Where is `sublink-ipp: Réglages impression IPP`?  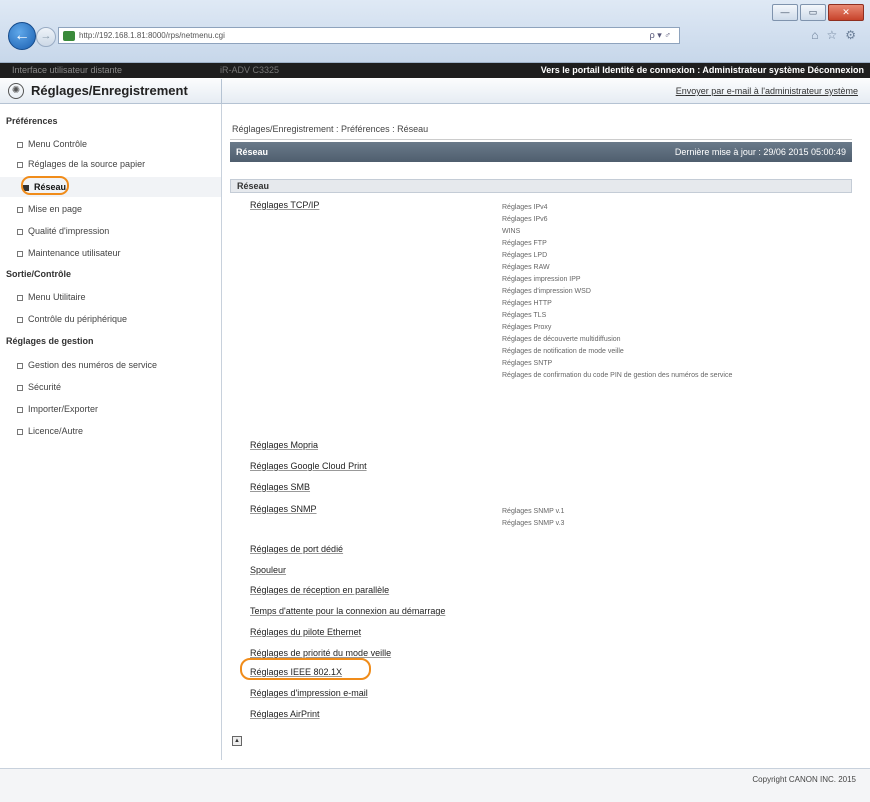
sublink-ipp: Réglages impression IPP is located at coordinates (541, 279).